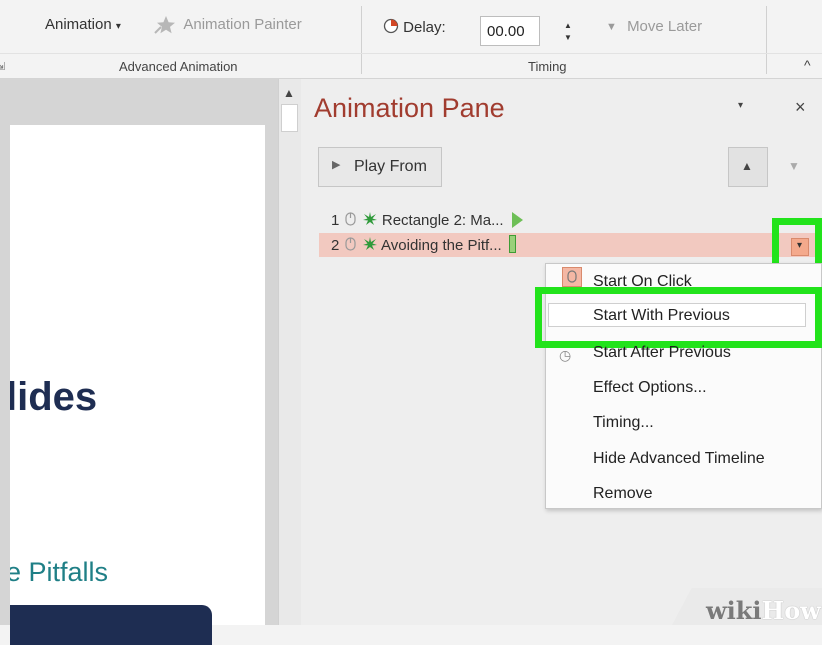  I want to click on animation-item-index: 1, so click(335, 220).